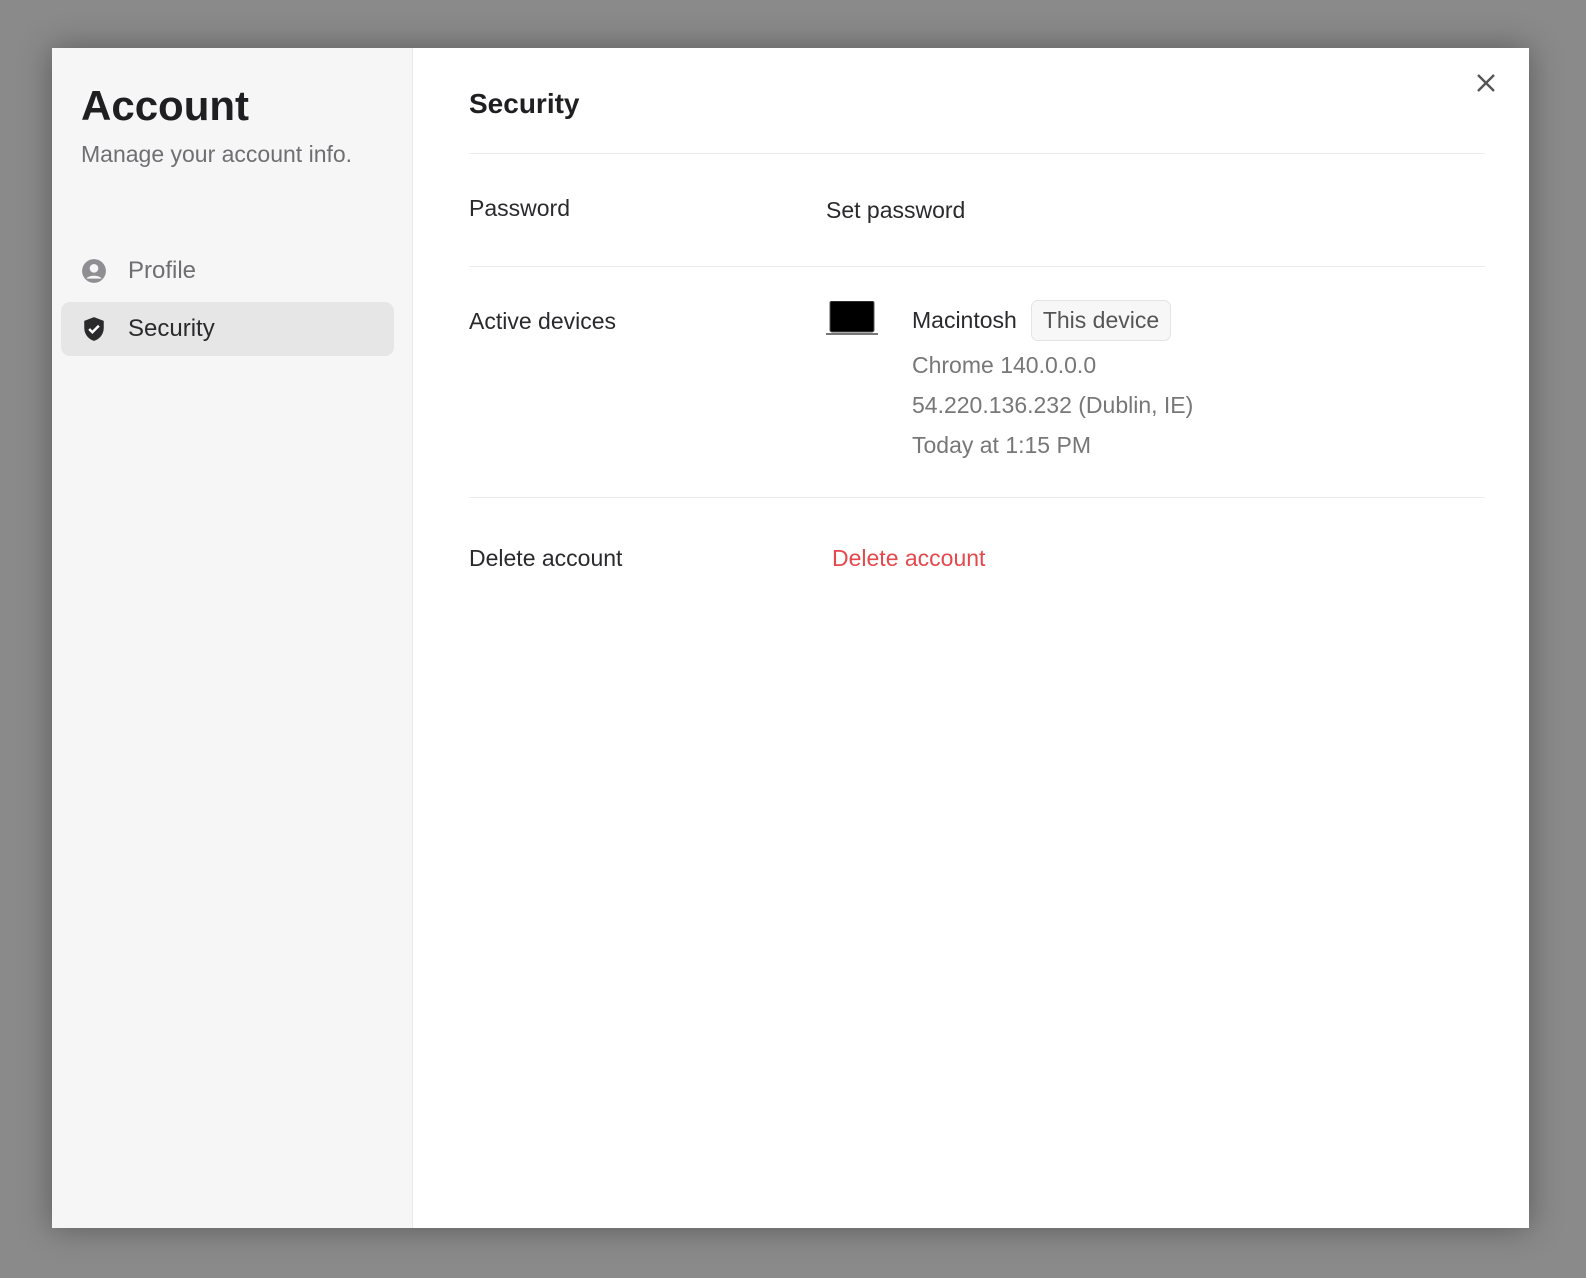 Image resolution: width=1586 pixels, height=1278 pixels. What do you see at coordinates (1001, 445) in the screenshot?
I see `device-last-active: Today at 1:15 PM` at bounding box center [1001, 445].